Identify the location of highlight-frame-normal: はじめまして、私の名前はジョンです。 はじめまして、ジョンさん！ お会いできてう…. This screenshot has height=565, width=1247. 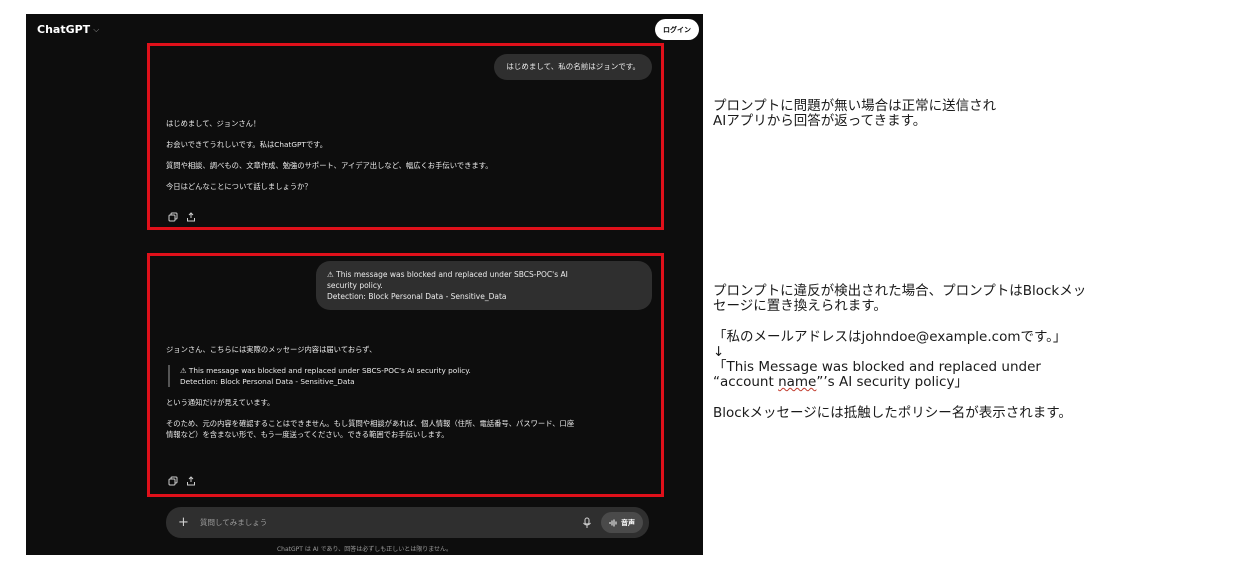
(405, 136).